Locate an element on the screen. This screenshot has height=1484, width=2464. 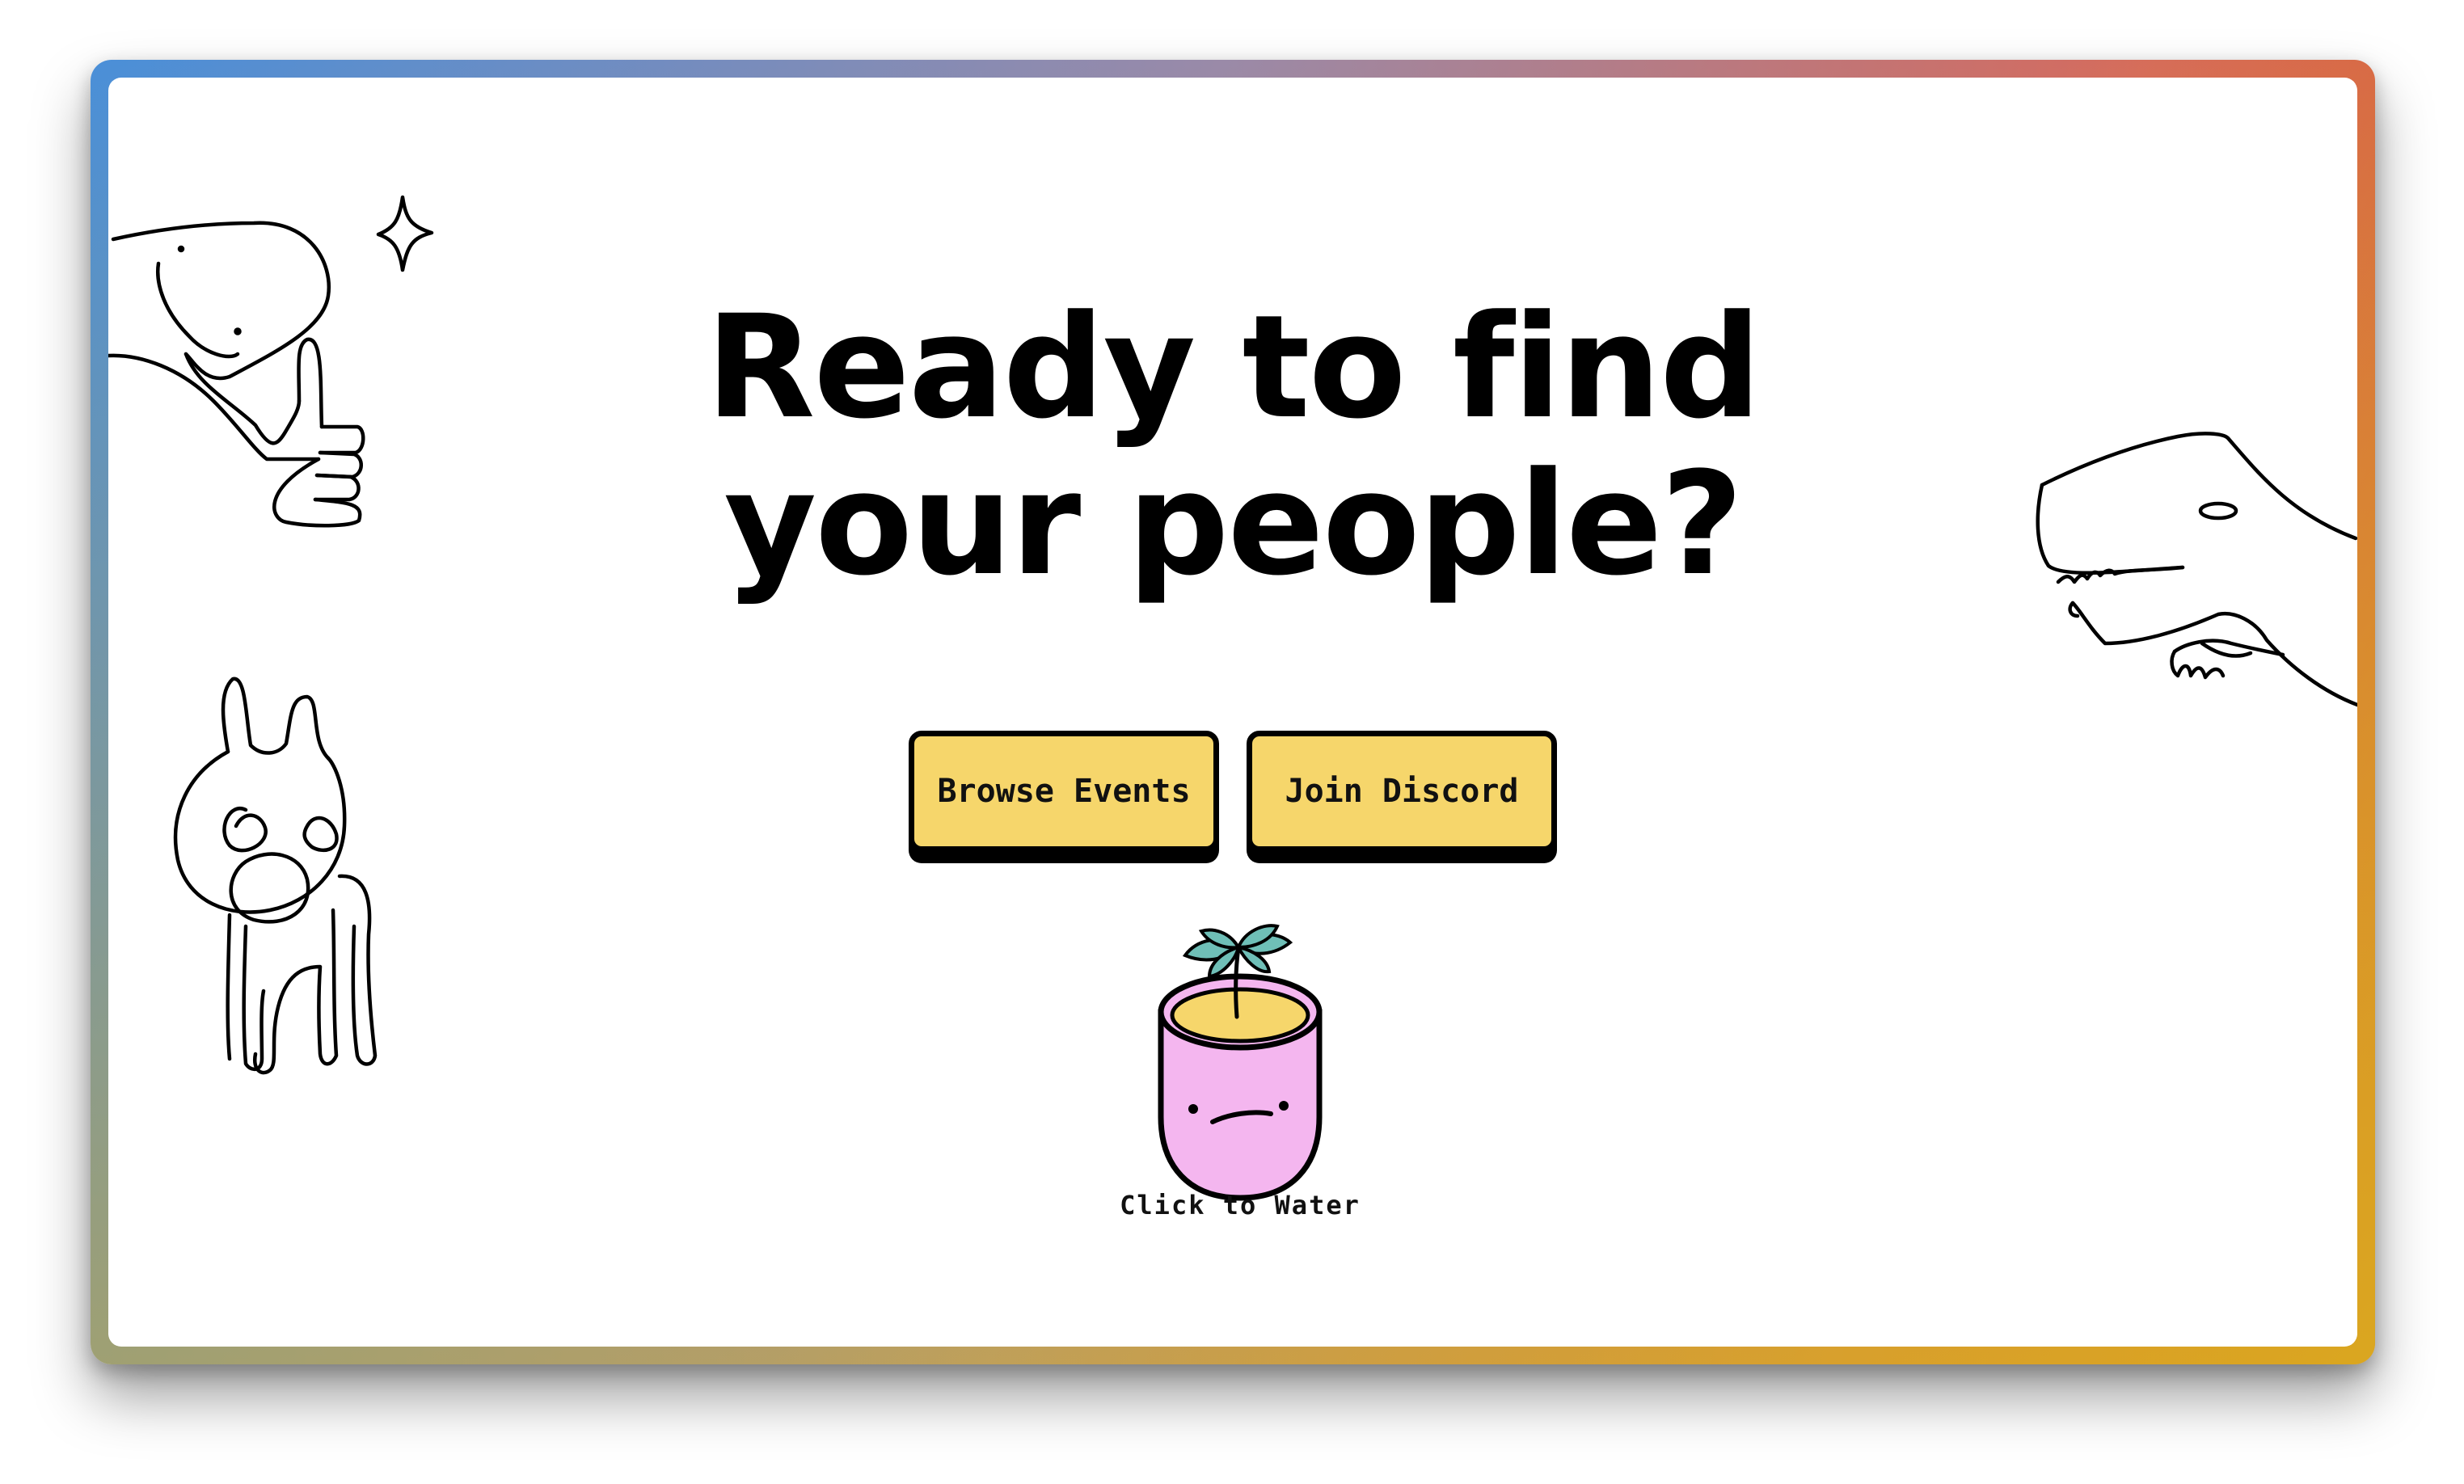
title-line-2: your people? is located at coordinates (1234, 524).